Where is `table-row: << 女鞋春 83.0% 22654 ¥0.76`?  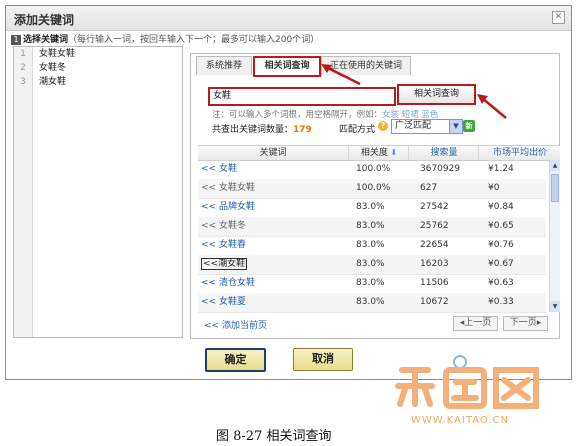 table-row: << 女鞋春 83.0% 22654 ¥0.76 is located at coordinates (372, 246).